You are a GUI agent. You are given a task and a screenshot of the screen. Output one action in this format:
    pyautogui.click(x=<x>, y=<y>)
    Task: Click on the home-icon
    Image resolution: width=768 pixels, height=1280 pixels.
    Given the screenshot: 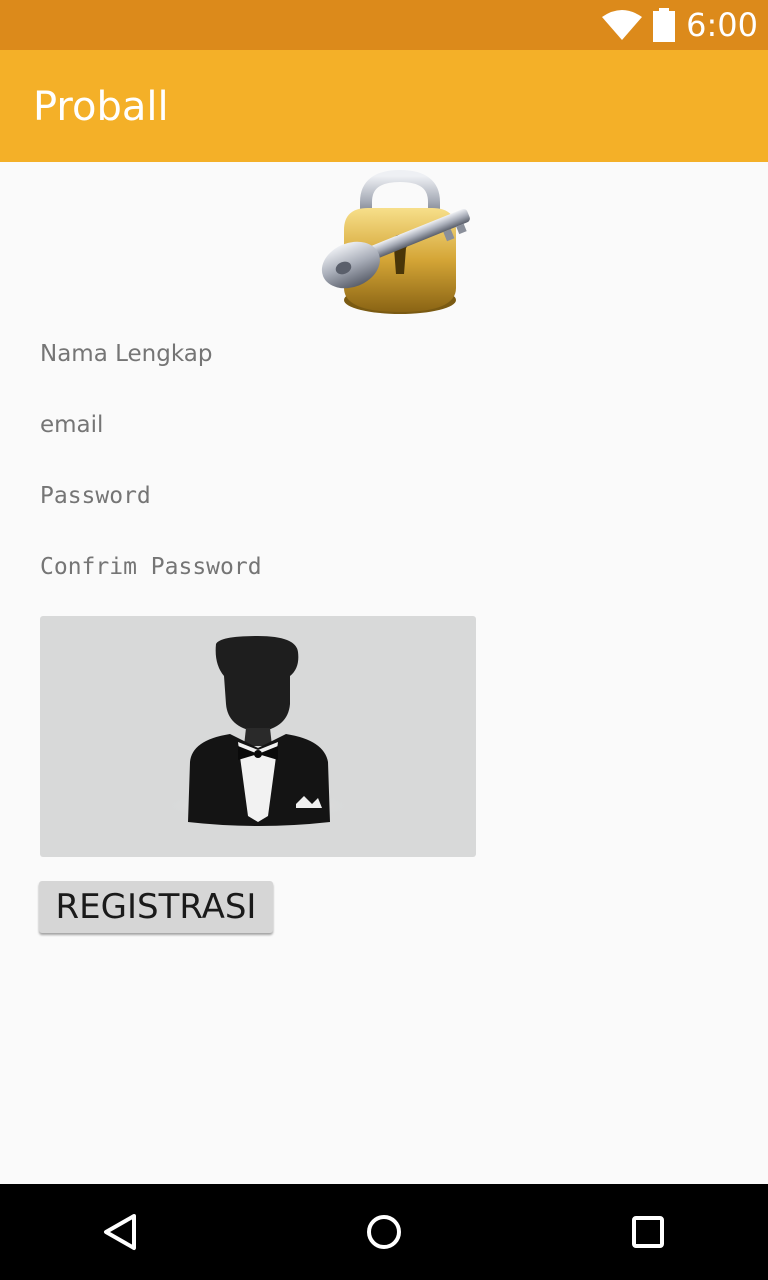 What is the action you would take?
    pyautogui.click(x=384, y=1232)
    